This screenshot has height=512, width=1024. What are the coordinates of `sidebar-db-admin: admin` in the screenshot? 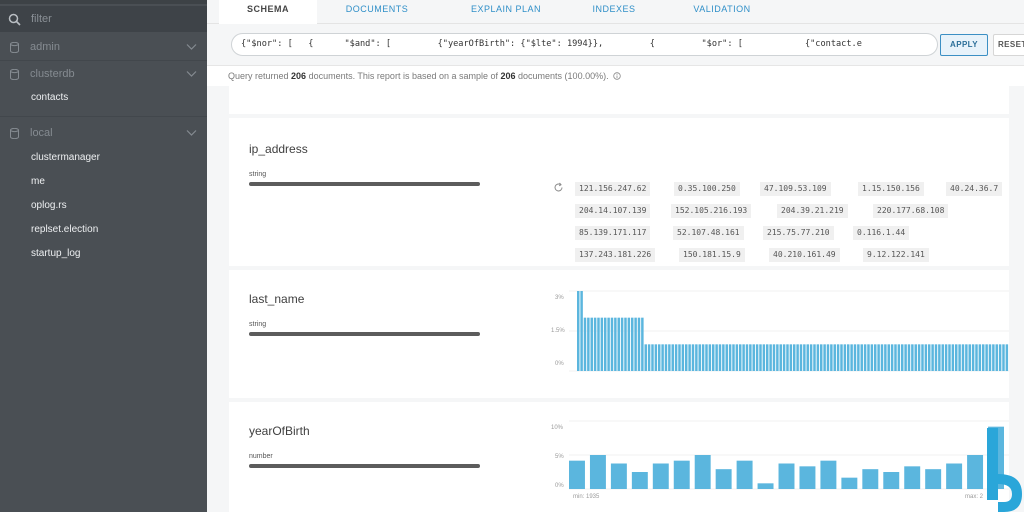 It's located at (103, 47).